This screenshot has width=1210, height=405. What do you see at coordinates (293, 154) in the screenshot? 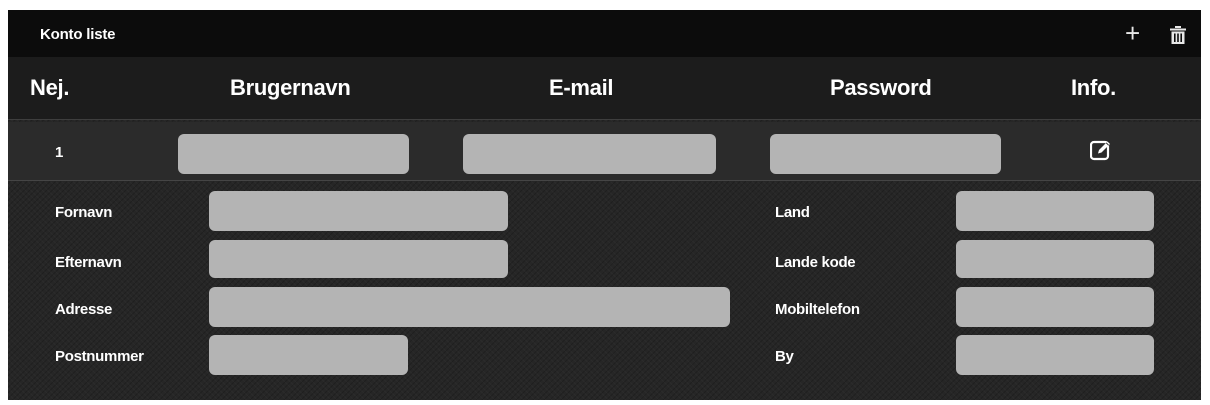
I see `username-input` at bounding box center [293, 154].